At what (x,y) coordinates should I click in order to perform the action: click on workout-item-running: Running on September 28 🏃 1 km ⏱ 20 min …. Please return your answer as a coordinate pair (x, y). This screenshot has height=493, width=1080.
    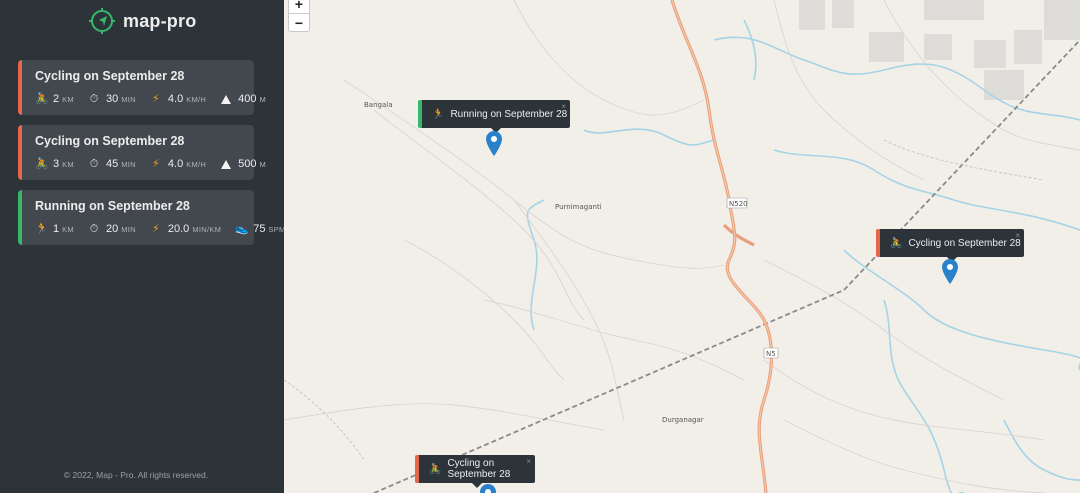
    Looking at the image, I should click on (151, 217).